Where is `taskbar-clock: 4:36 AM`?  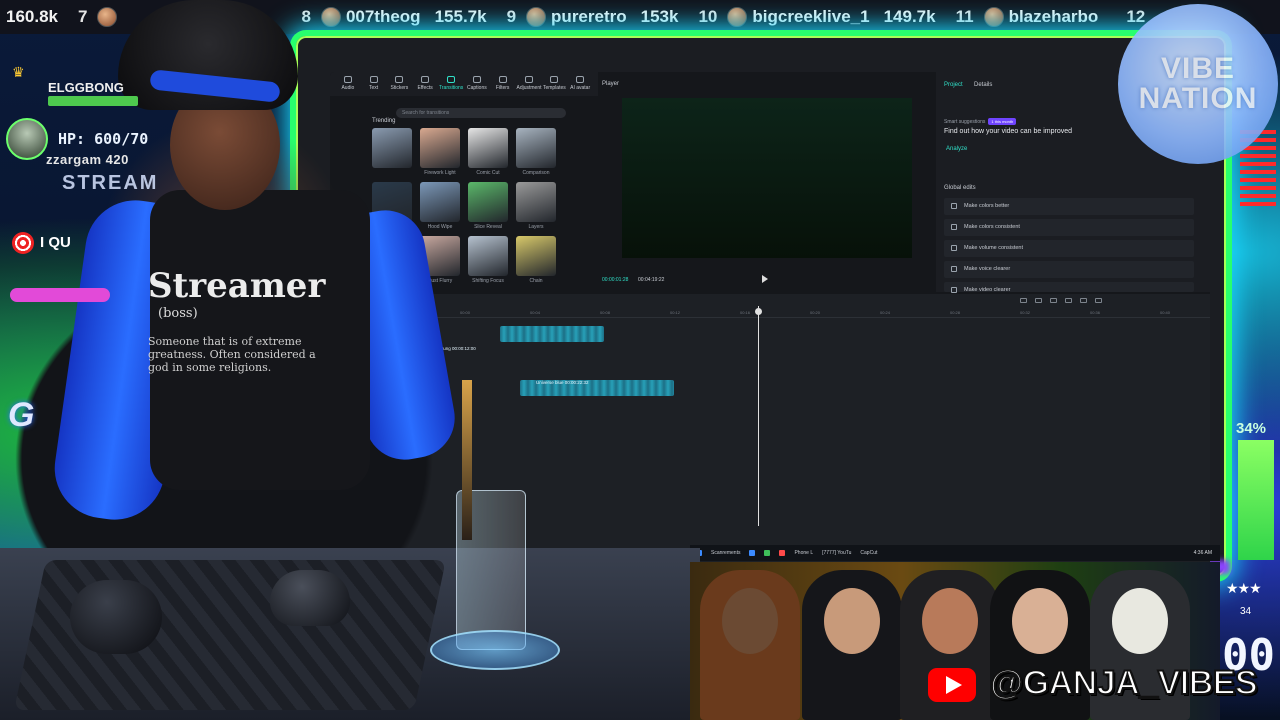 taskbar-clock: 4:36 AM is located at coordinates (1202, 553).